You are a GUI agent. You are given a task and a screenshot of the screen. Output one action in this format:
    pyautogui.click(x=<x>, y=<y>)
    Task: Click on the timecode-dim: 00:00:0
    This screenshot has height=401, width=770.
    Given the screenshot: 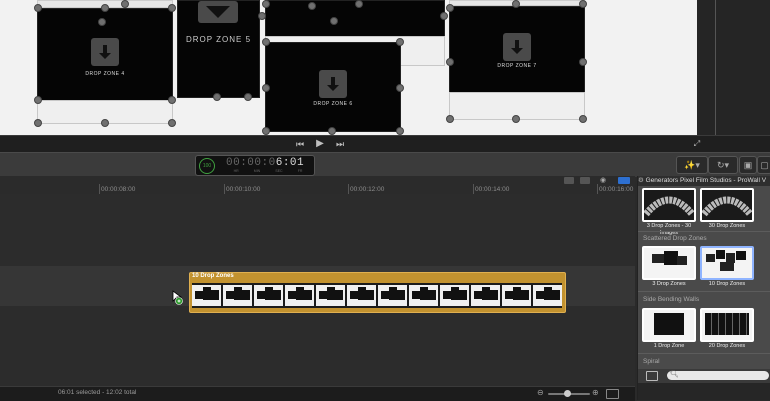 What is the action you would take?
    pyautogui.click(x=251, y=163)
    